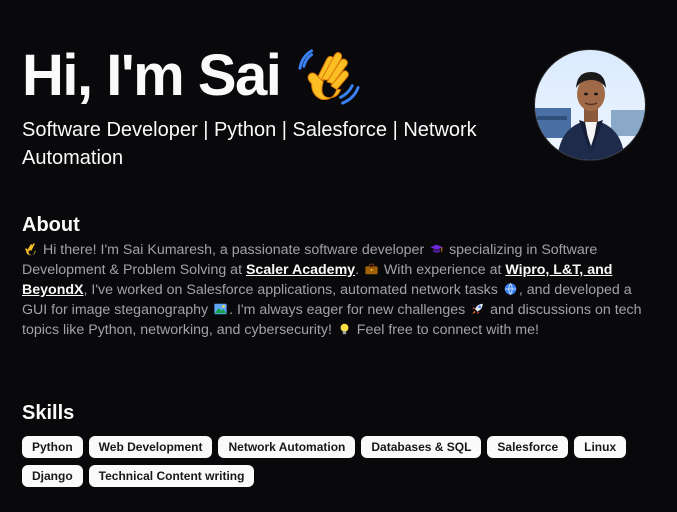  Describe the element at coordinates (421, 447) in the screenshot. I see `skill-chip: Databases & SQL` at that location.